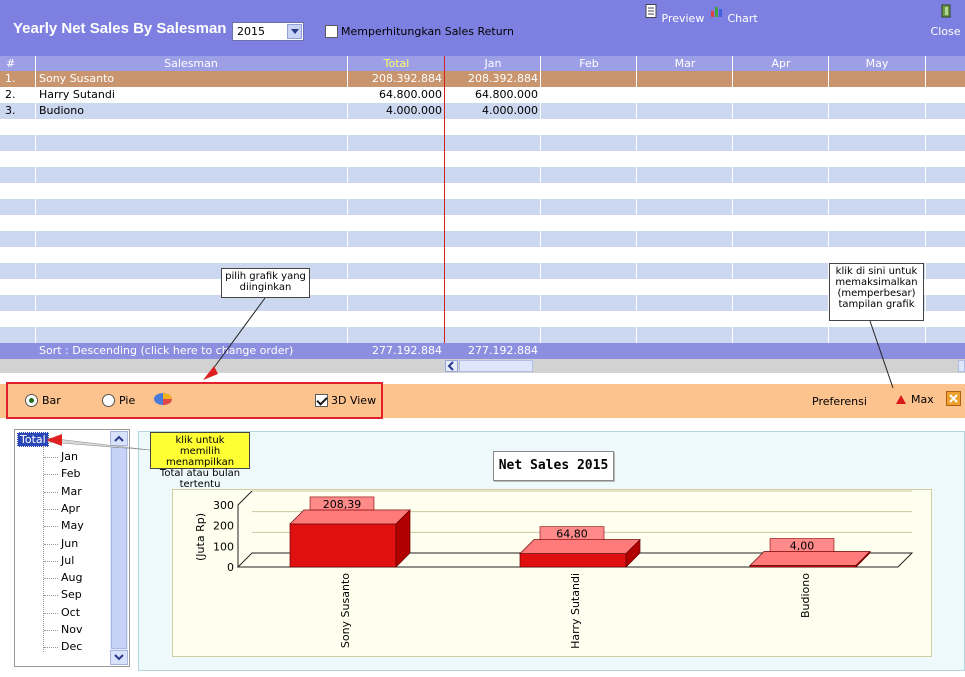 The width and height of the screenshot is (965, 677). What do you see at coordinates (70, 612) in the screenshot?
I see `tree-item-oct: Oct` at bounding box center [70, 612].